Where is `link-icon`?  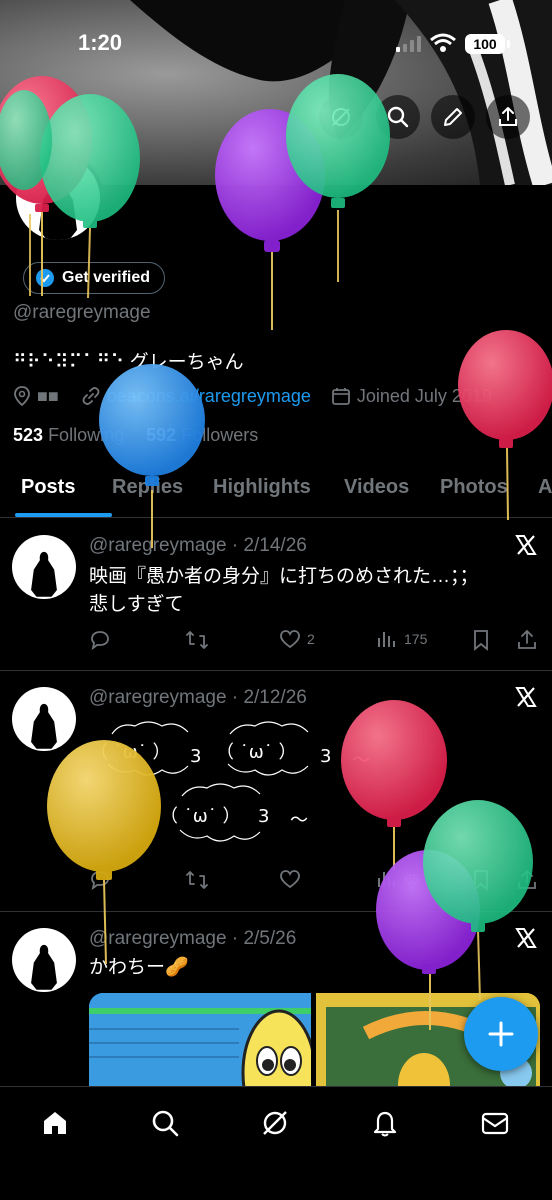
link-icon is located at coordinates (91, 396).